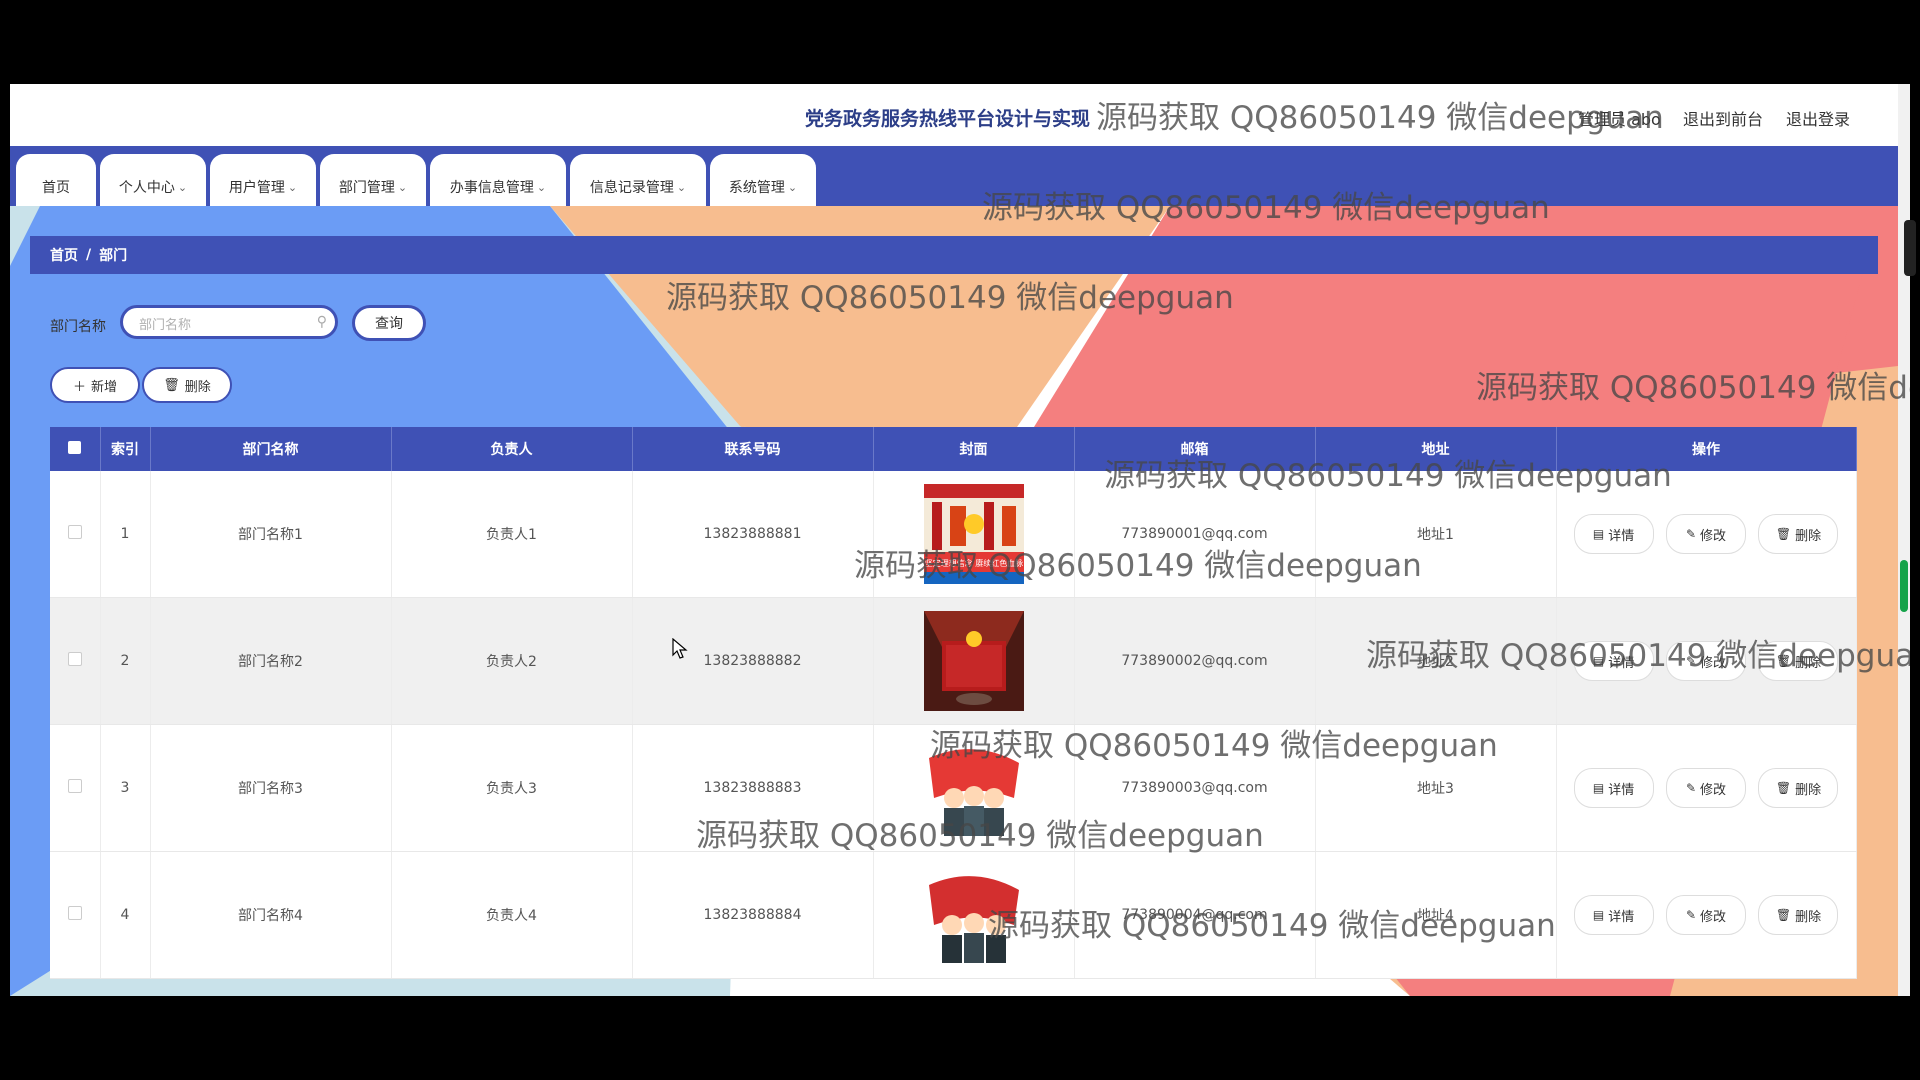 The image size is (1920, 1080). Describe the element at coordinates (1436, 661) in the screenshot. I see `address-cell: 地址2` at that location.